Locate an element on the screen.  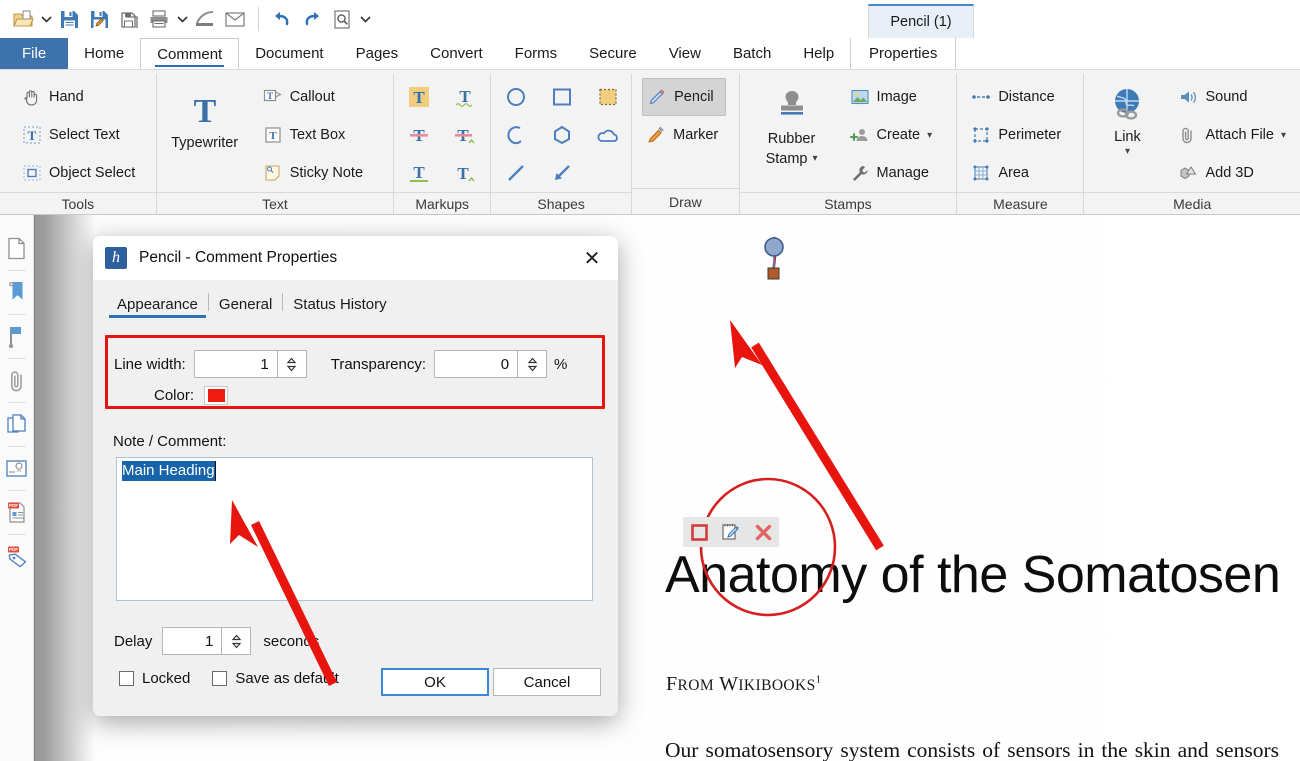
tab-document: Document is located at coordinates (289, 53).